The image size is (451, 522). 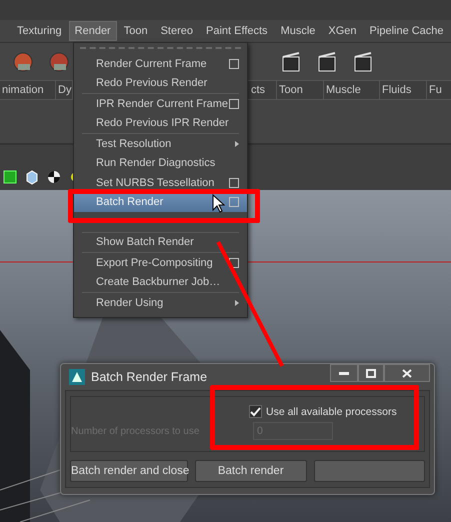 What do you see at coordinates (298, 31) in the screenshot?
I see `menu-bar-item: Muscle` at bounding box center [298, 31].